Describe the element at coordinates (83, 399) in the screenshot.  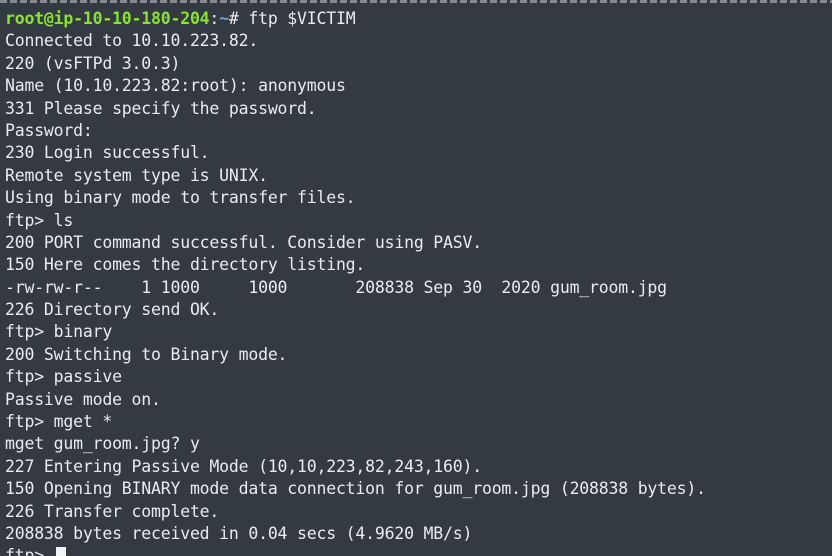
I see `output-line: Passive mode on.` at that location.